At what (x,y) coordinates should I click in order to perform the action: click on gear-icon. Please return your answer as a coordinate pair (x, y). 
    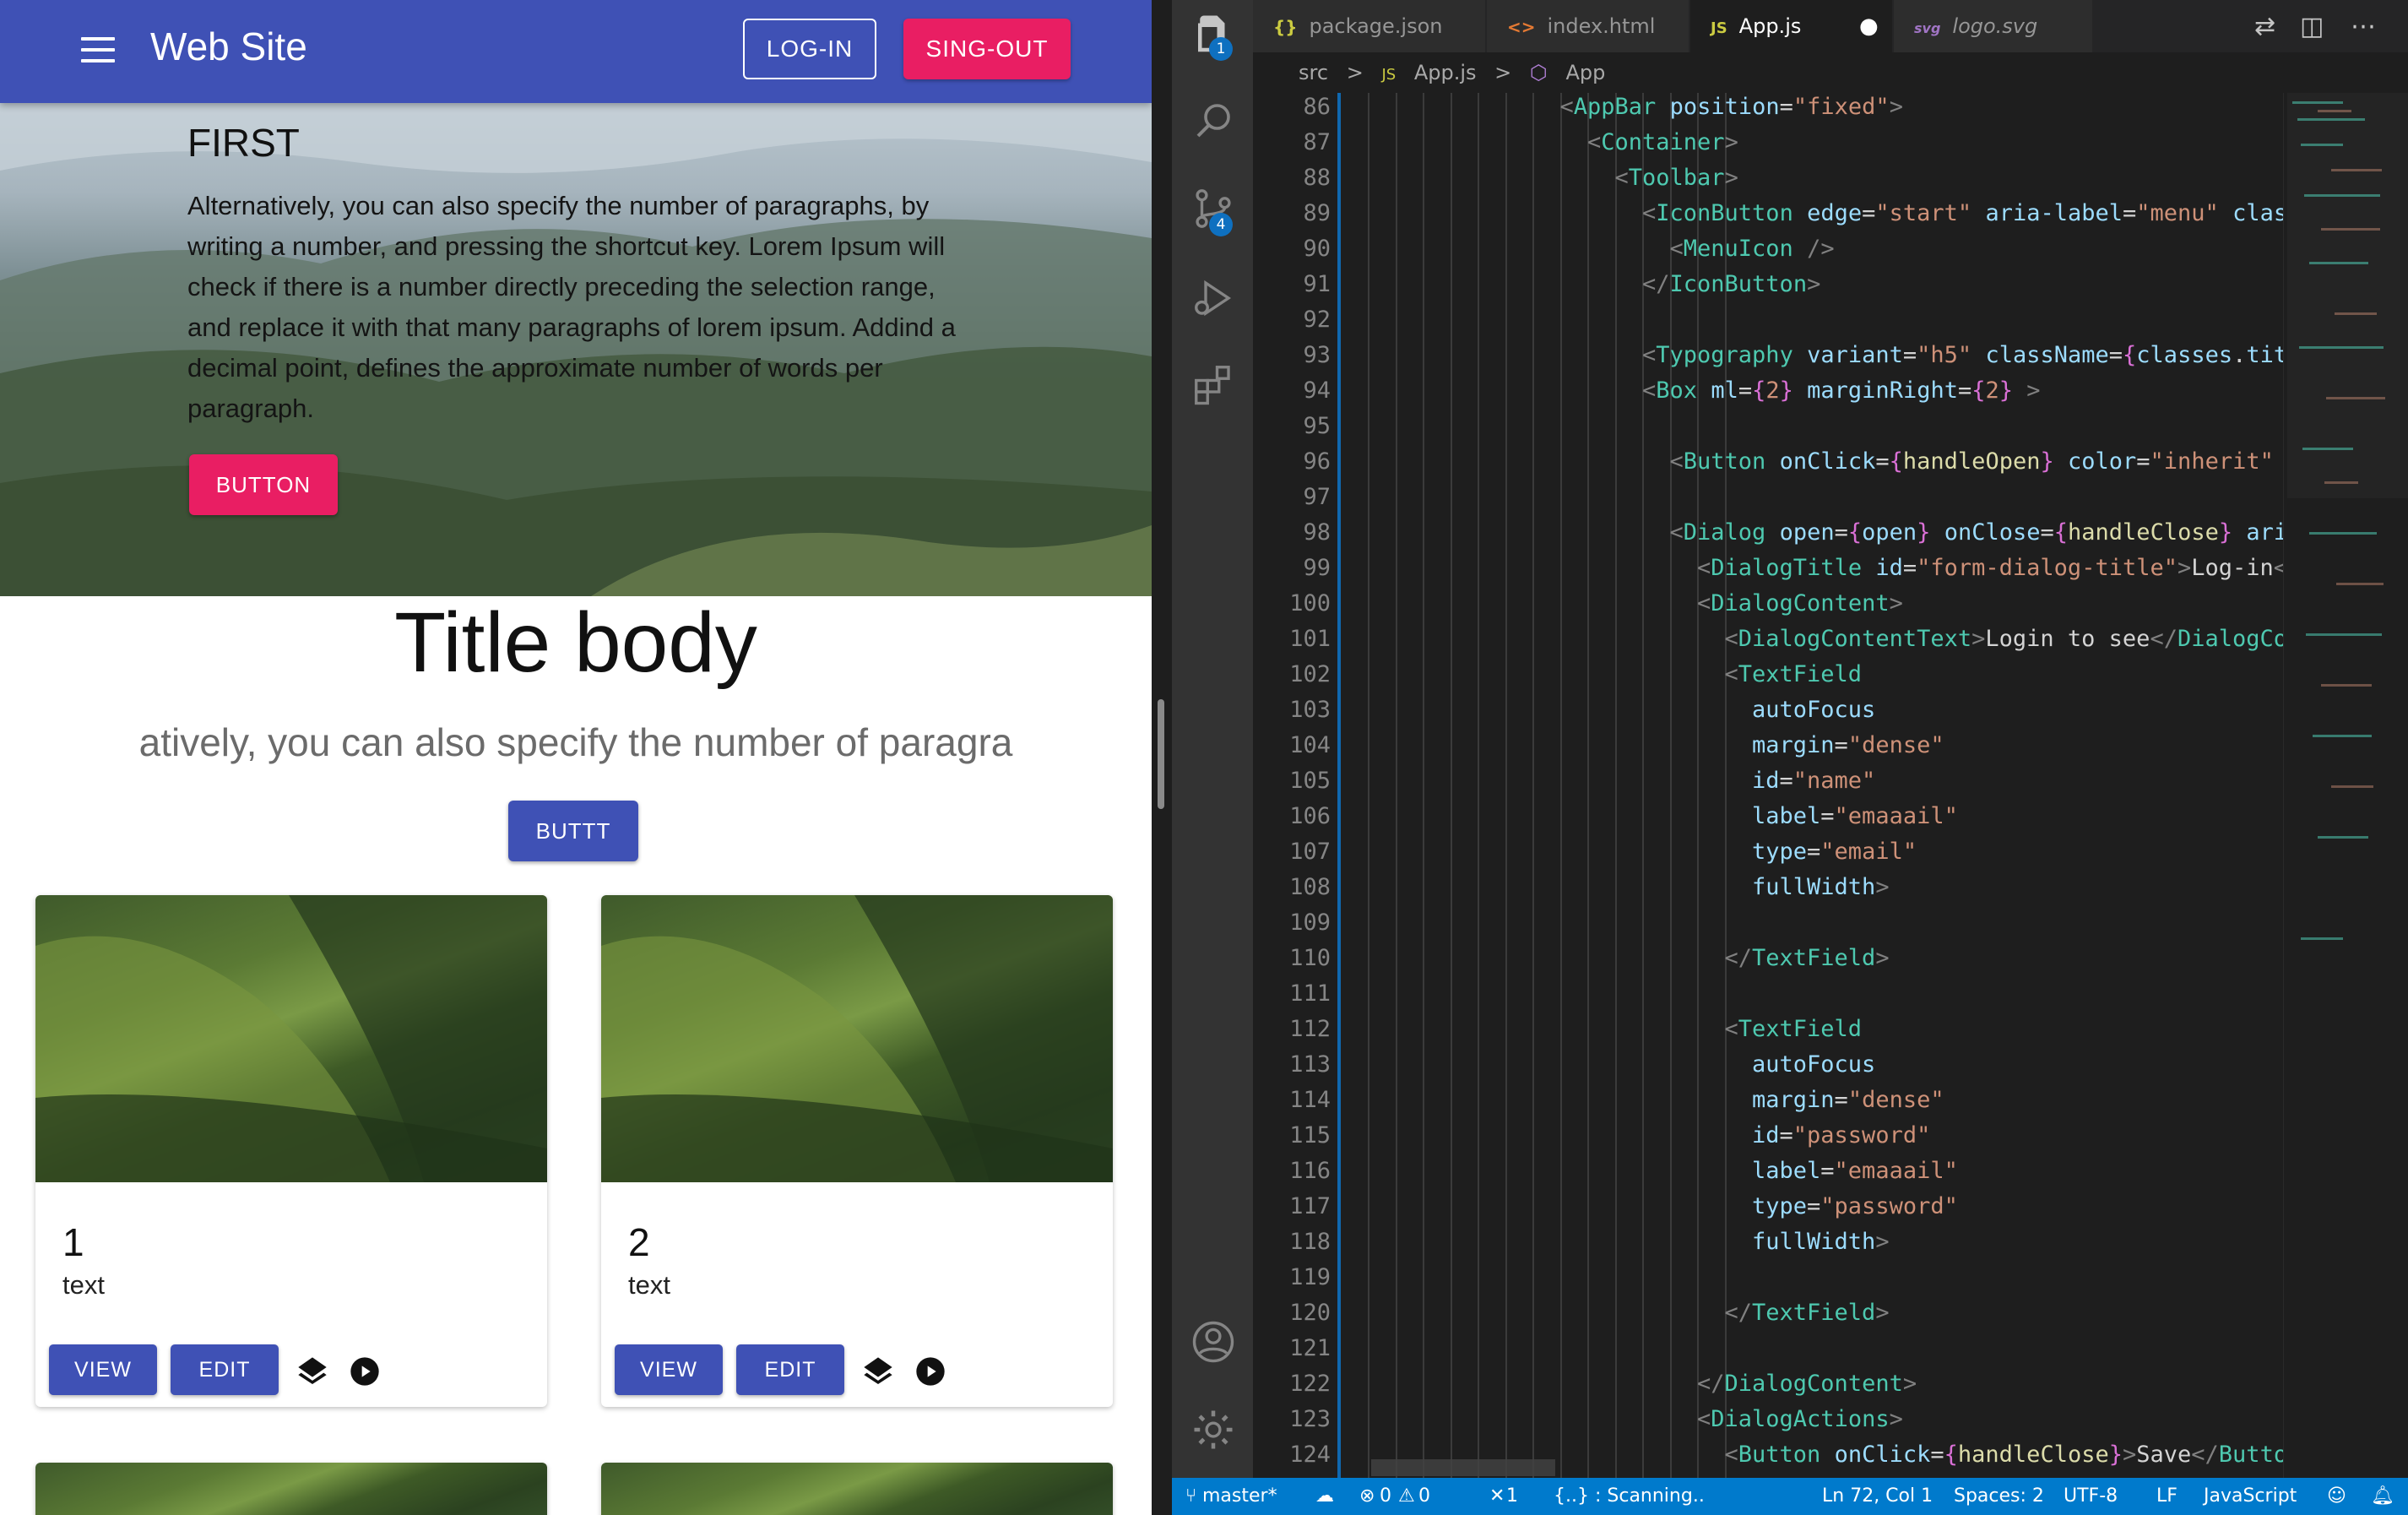
    Looking at the image, I should click on (1213, 1430).